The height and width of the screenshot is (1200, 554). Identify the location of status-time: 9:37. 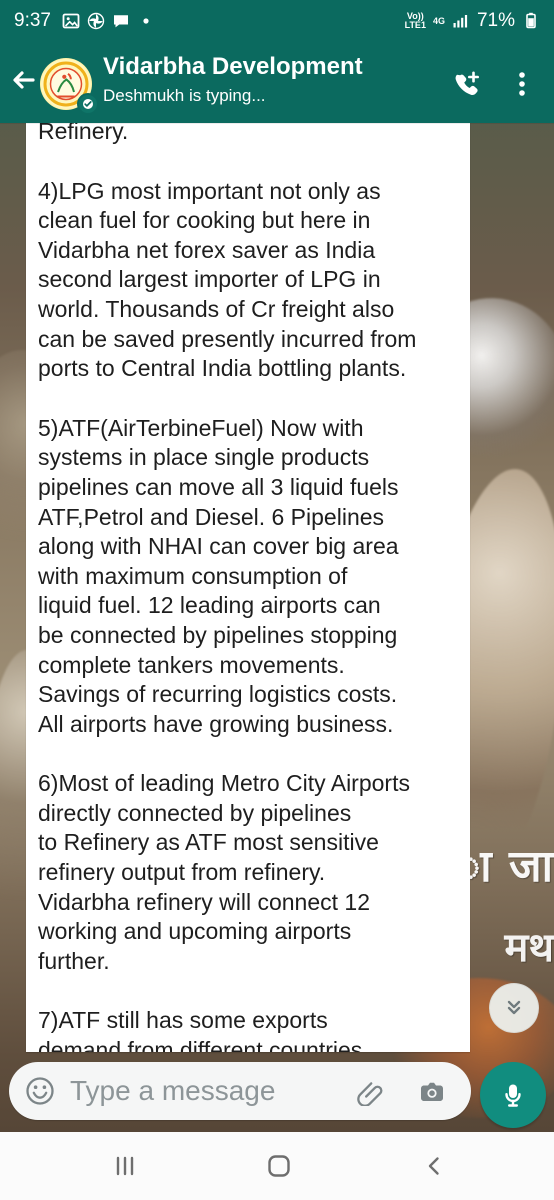
(32, 20).